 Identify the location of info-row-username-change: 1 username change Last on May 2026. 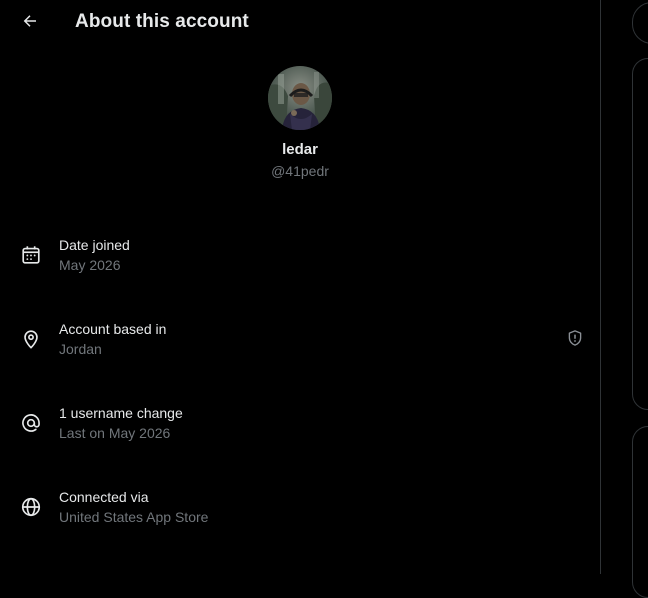
(300, 432).